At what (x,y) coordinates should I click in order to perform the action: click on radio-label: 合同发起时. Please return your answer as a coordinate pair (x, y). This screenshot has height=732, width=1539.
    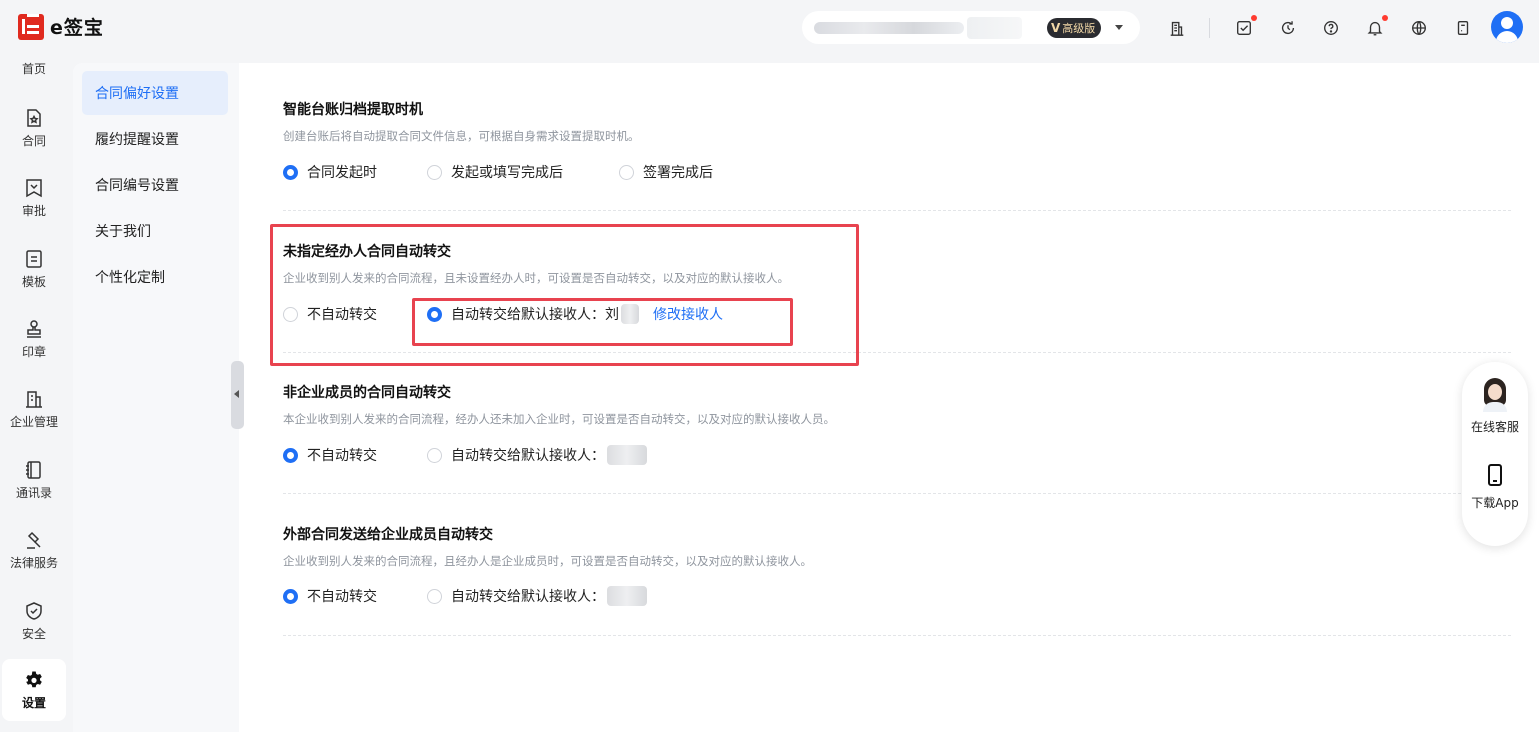
    Looking at the image, I should click on (342, 173).